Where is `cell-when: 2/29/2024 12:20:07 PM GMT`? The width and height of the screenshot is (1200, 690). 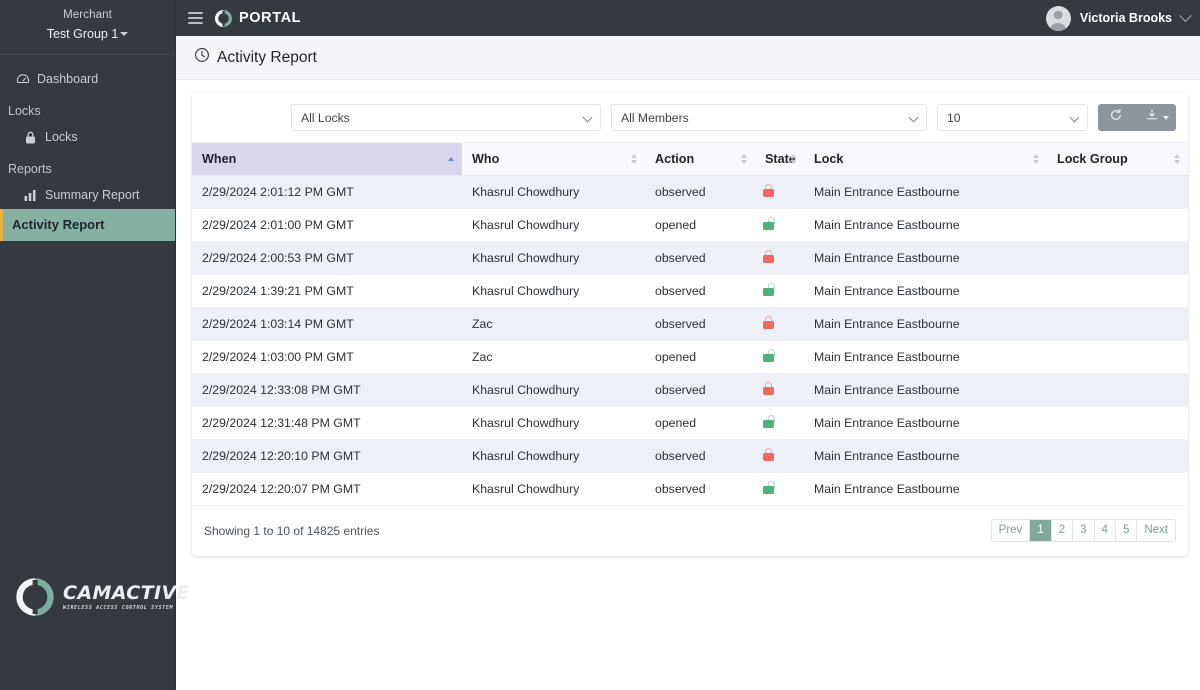
cell-when: 2/29/2024 12:20:07 PM GMT is located at coordinates (327, 489).